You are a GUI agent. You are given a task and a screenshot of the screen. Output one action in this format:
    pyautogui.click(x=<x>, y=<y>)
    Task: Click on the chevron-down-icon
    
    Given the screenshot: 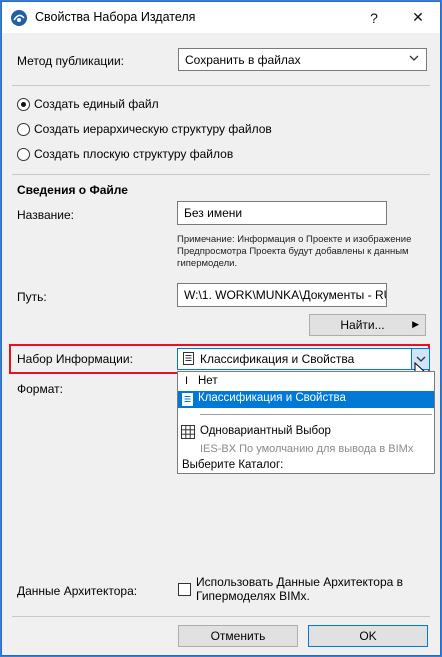 What is the action you would take?
    pyautogui.click(x=414, y=58)
    